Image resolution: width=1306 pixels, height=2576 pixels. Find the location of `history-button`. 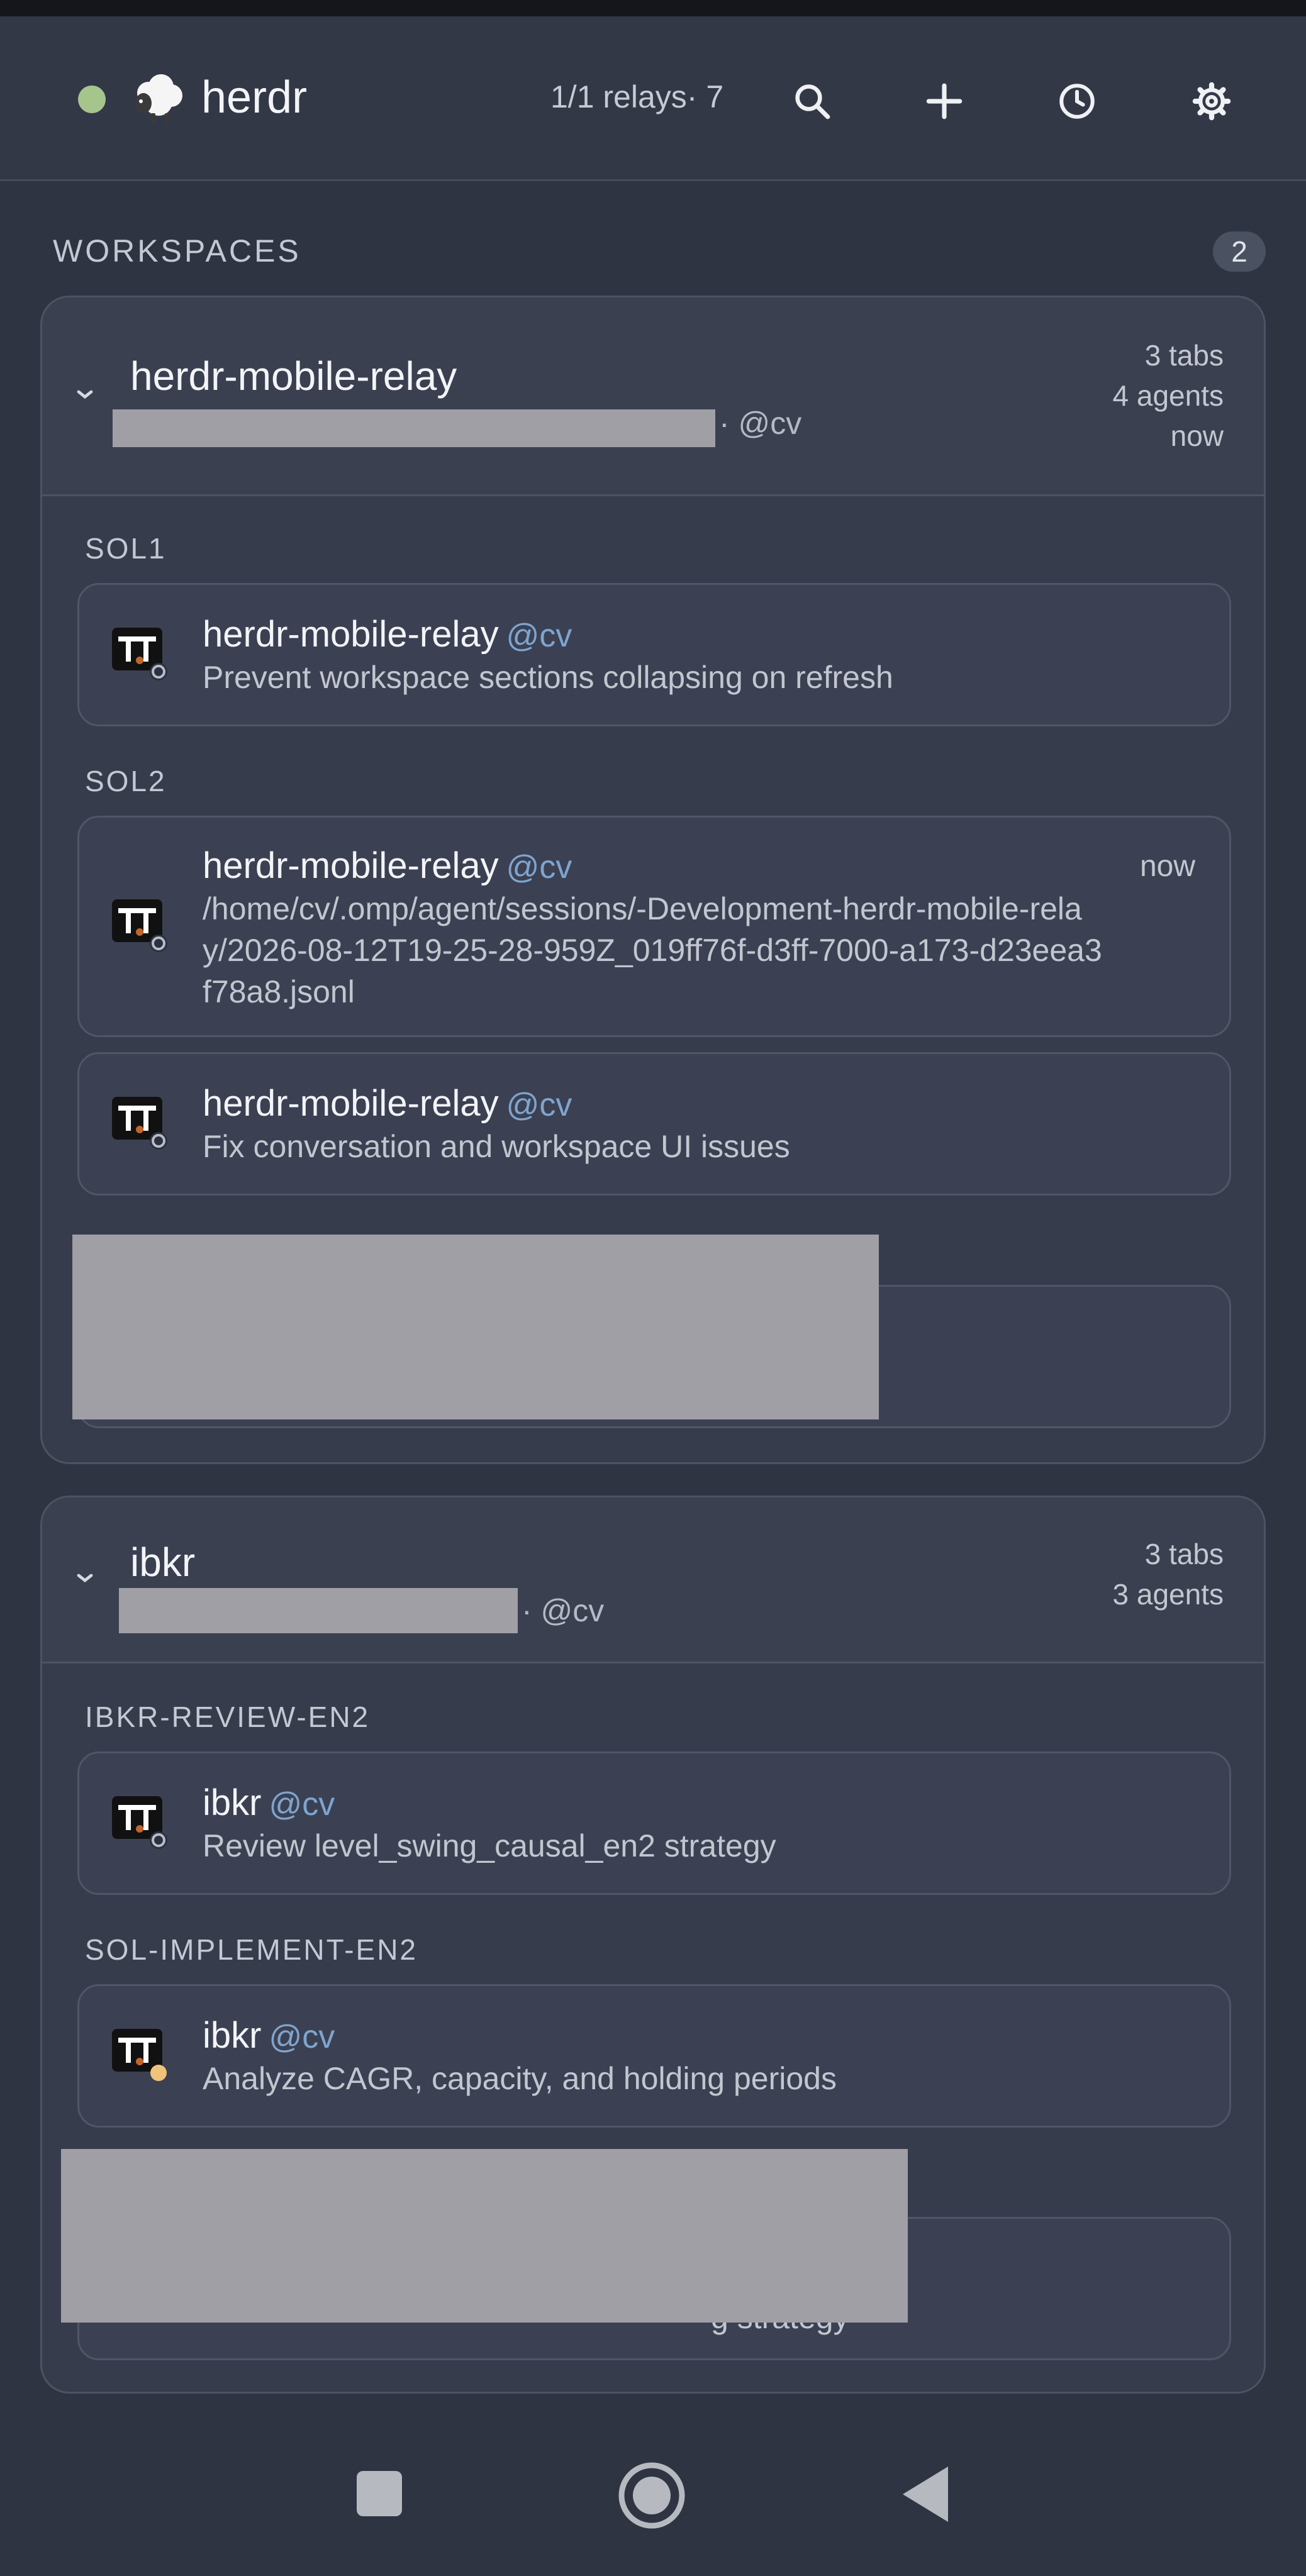

history-button is located at coordinates (1077, 101).